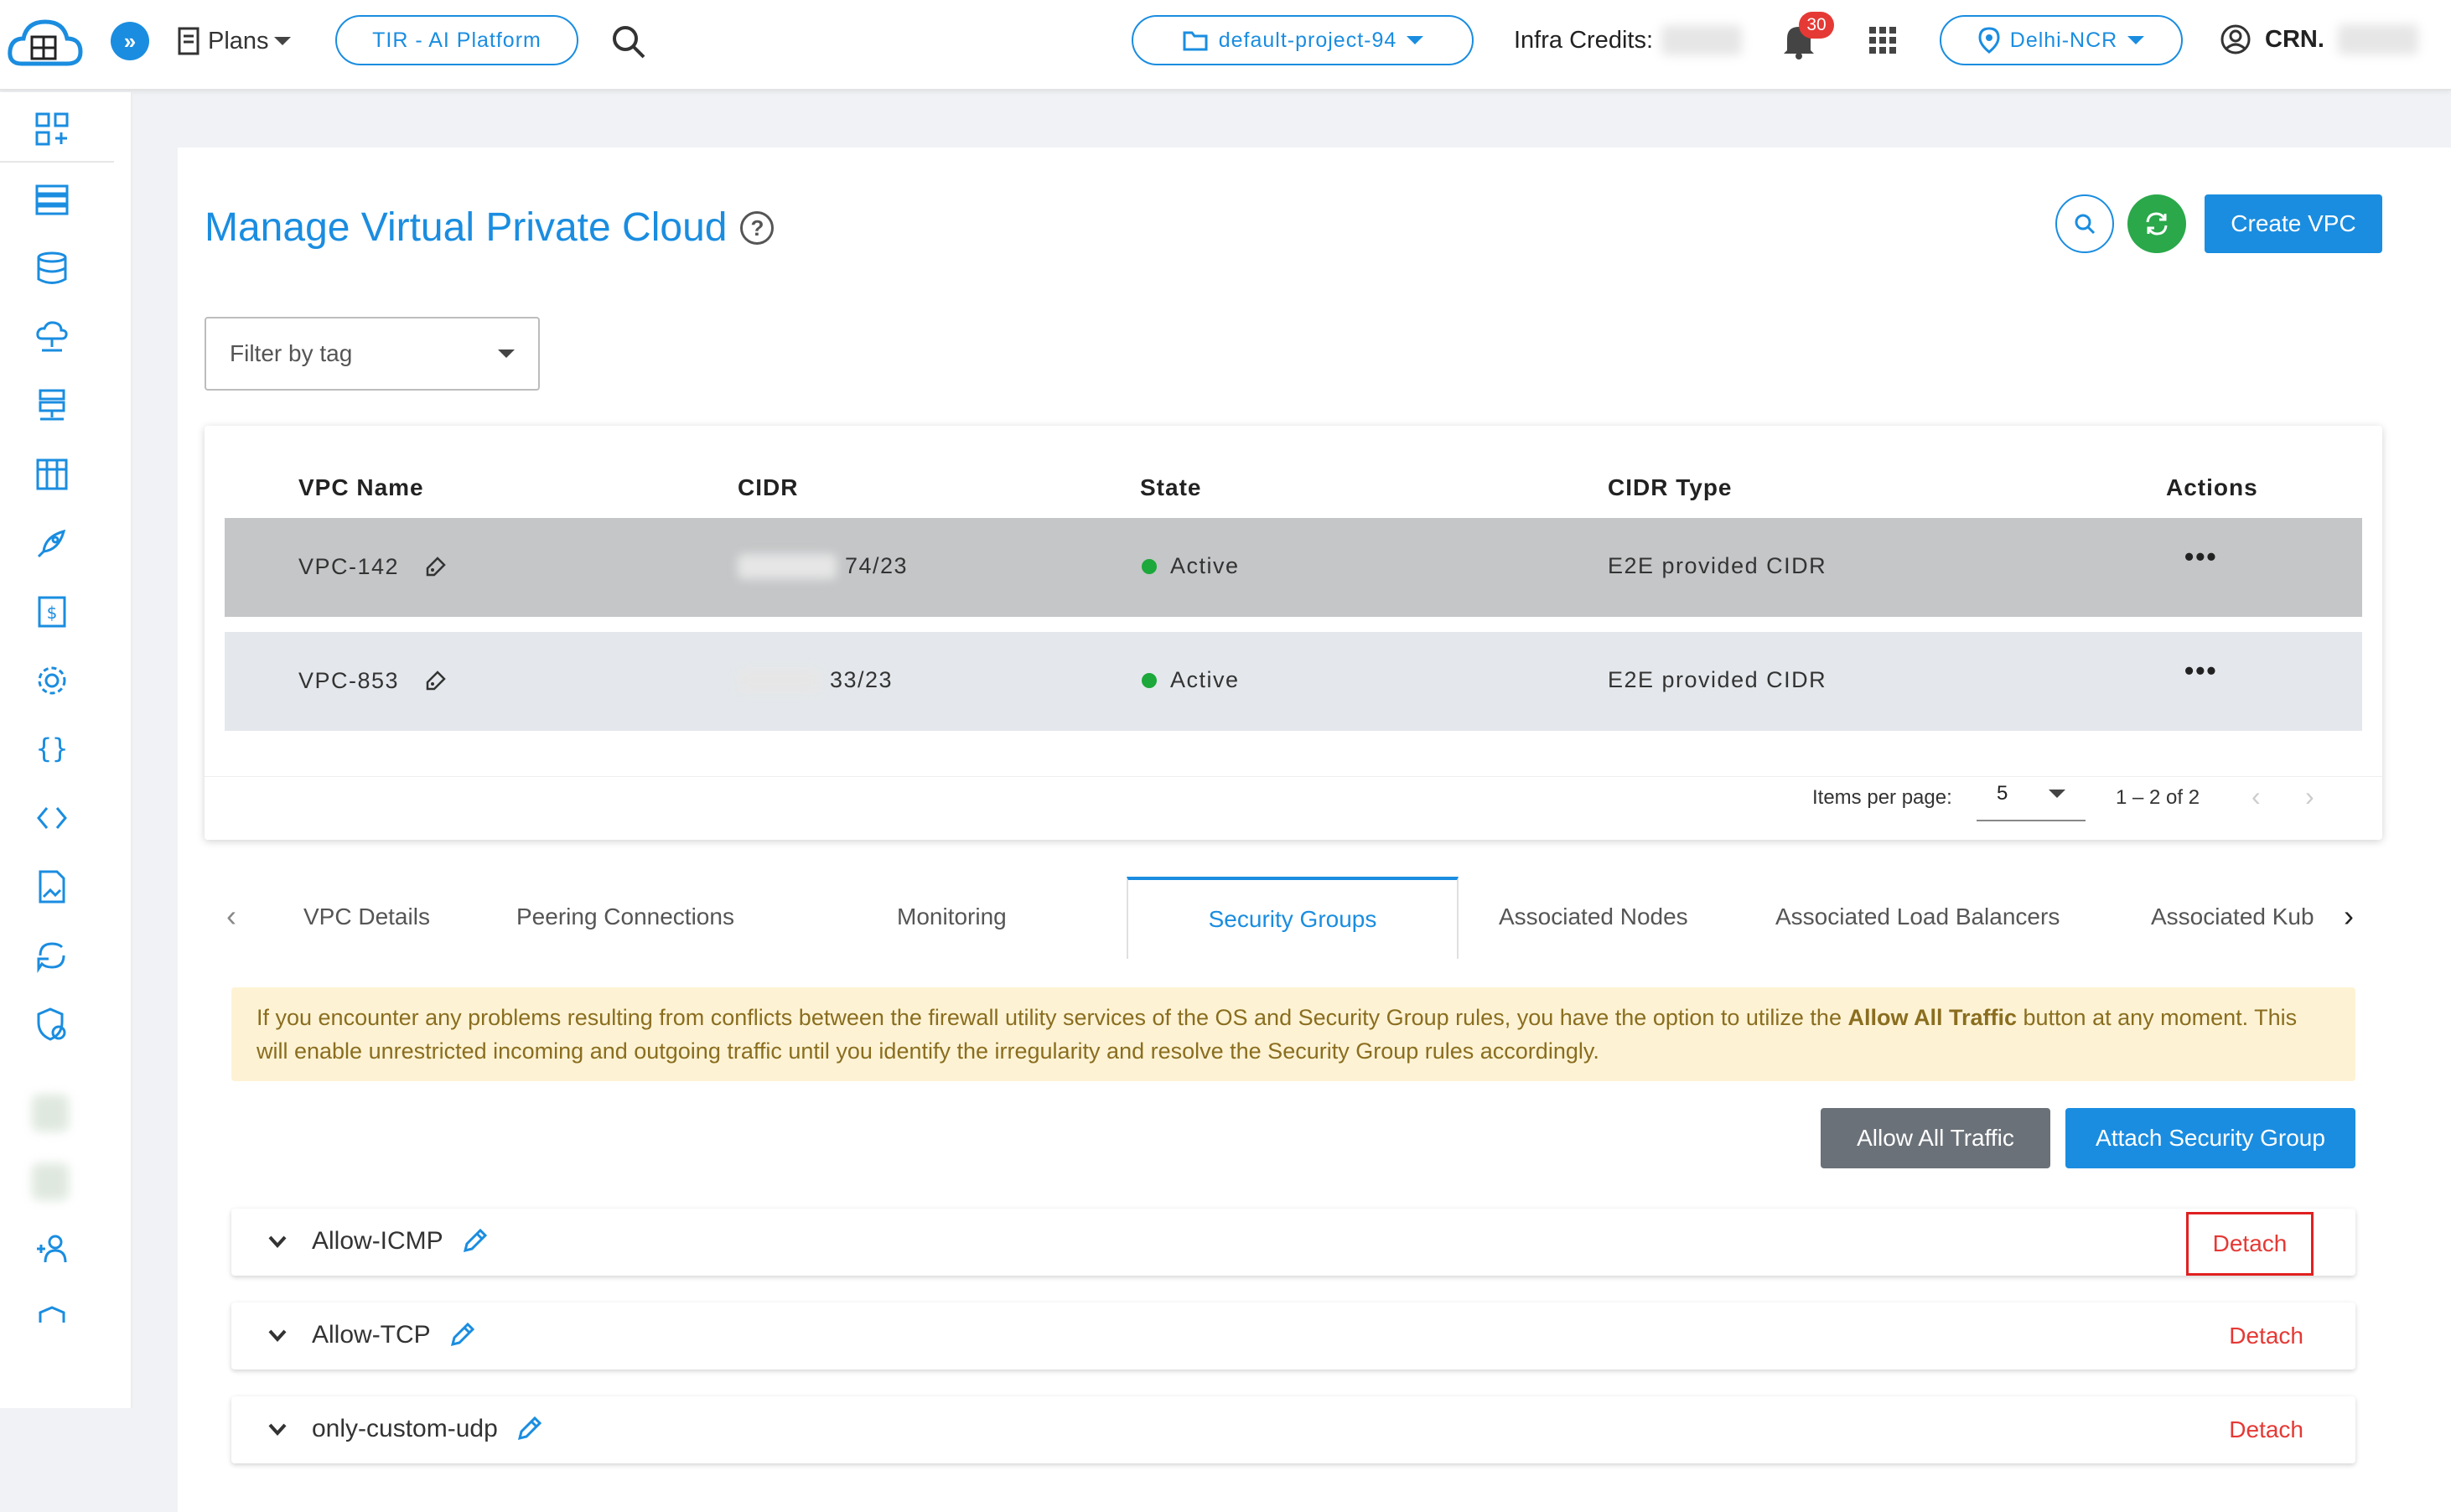 The height and width of the screenshot is (1512, 2451). Describe the element at coordinates (189, 41) in the screenshot. I see `document-icon` at that location.